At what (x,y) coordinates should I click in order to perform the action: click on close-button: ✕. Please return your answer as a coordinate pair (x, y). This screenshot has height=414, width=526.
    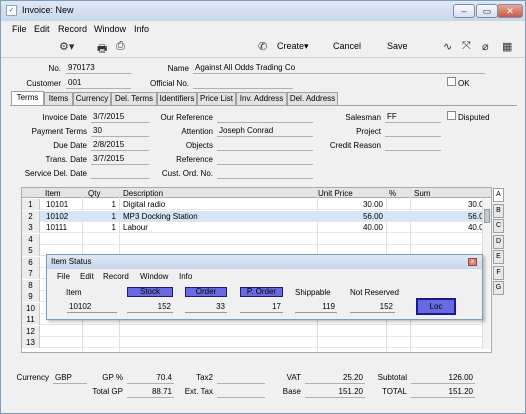
    Looking at the image, I should click on (510, 11).